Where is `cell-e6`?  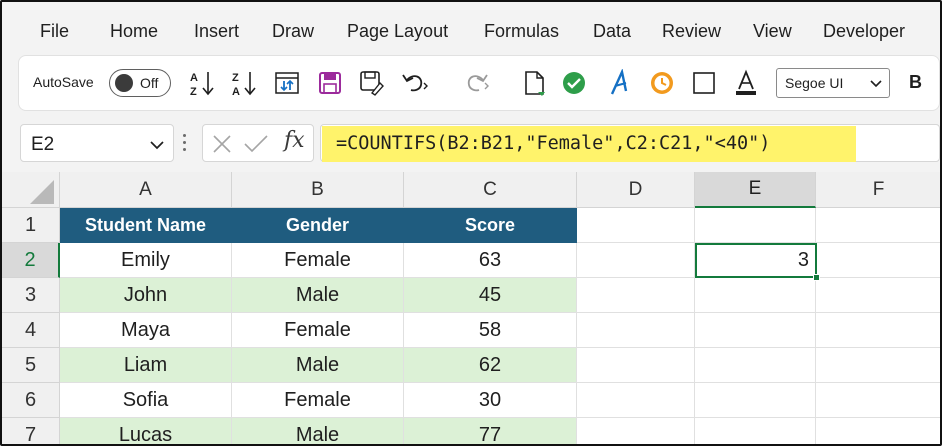
cell-e6 is located at coordinates (755, 400).